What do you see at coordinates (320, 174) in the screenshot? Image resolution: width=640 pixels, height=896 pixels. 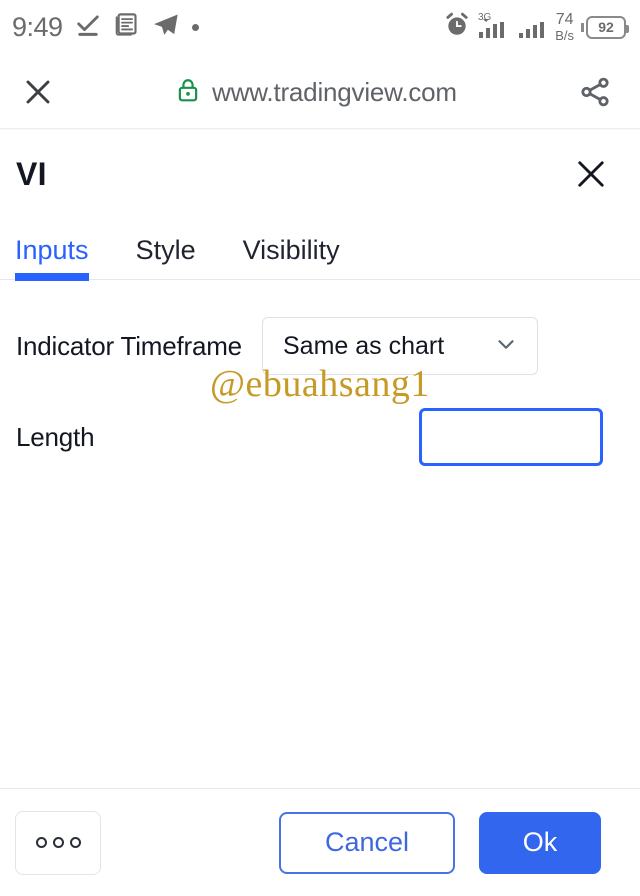 I see `dialog-header: VI` at bounding box center [320, 174].